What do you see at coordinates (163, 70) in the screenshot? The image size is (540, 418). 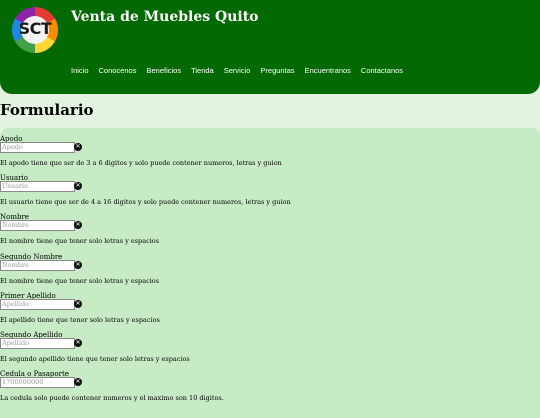 I see `nav-item-beneficios: Beneficios` at bounding box center [163, 70].